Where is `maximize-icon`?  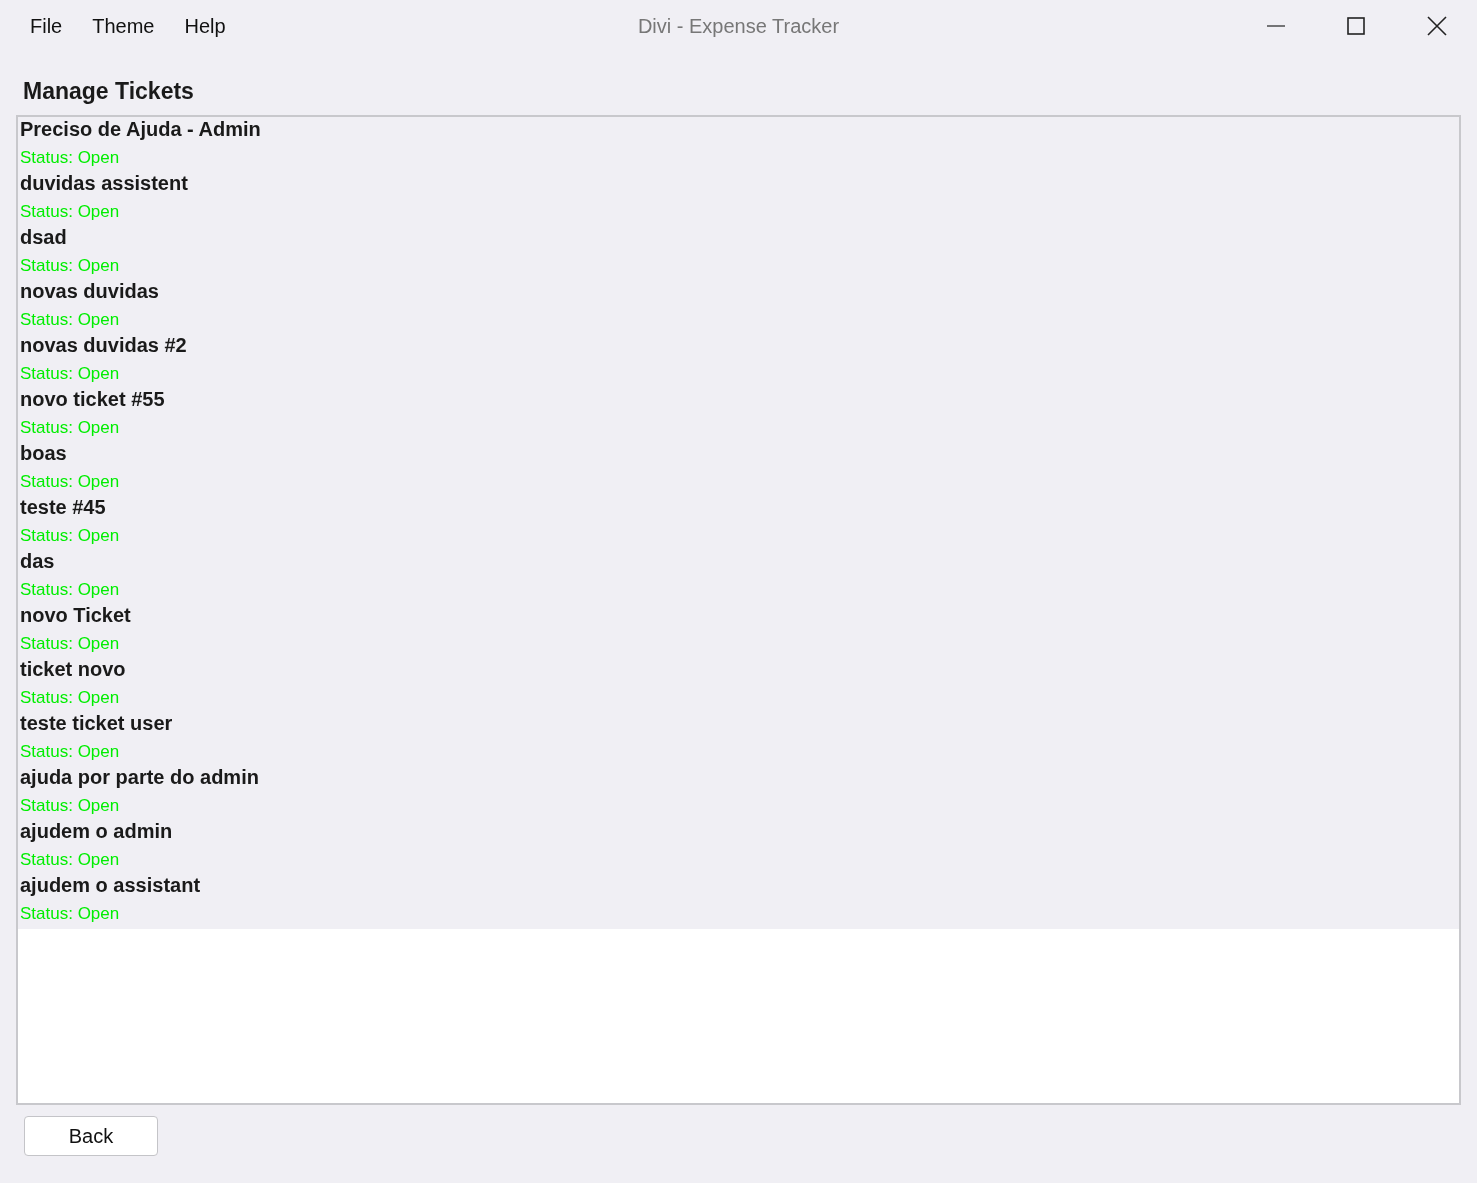
maximize-icon is located at coordinates (1356, 26).